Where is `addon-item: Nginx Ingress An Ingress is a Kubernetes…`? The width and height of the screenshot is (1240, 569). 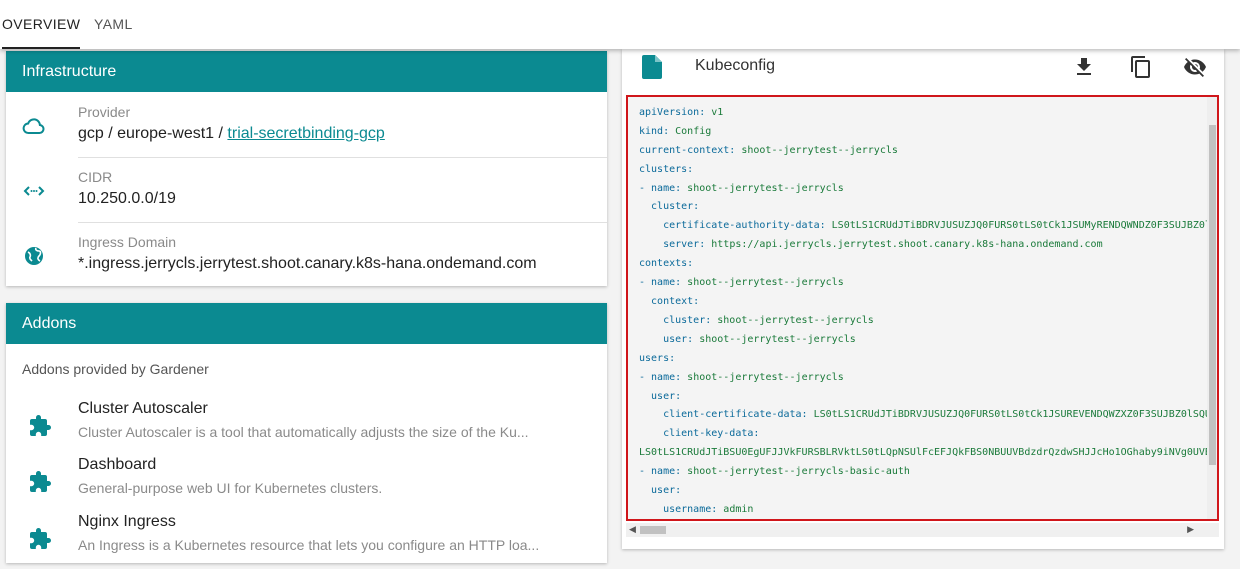 addon-item: Nginx Ingress An Ingress is a Kubernetes… is located at coordinates (306, 541).